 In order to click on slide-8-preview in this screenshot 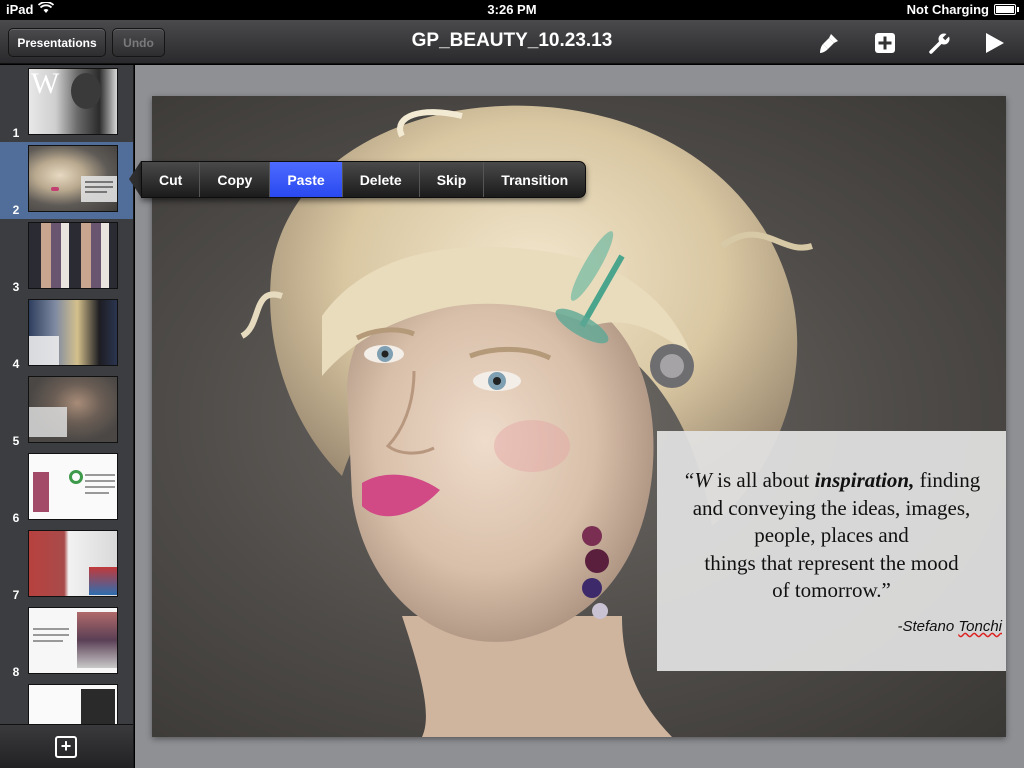, I will do `click(73, 640)`.